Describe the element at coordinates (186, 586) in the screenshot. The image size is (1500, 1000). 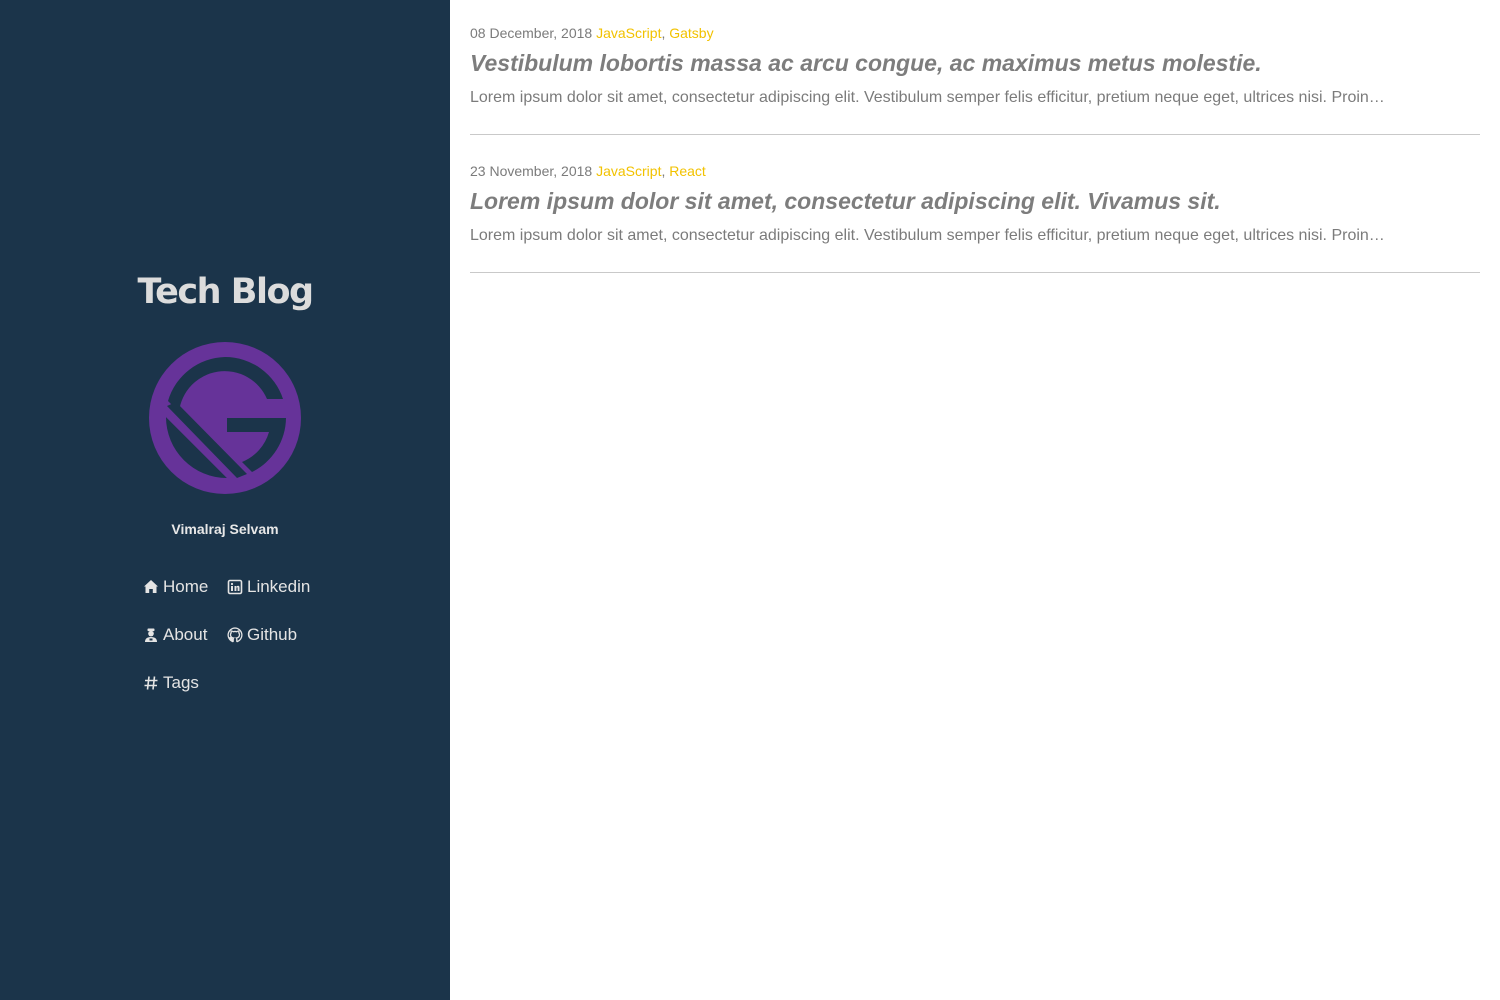
I see `nav-home-label: Home` at that location.